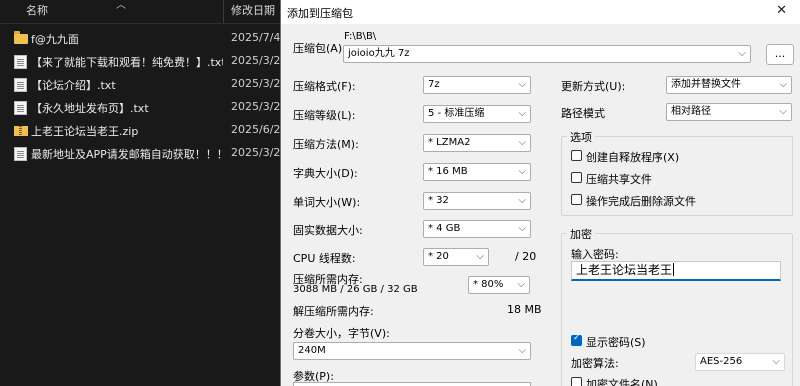 Image resolution: width=800 pixels, height=386 pixels. What do you see at coordinates (85, 131) in the screenshot?
I see `file-name: 上老王论坛当老王.zip` at bounding box center [85, 131].